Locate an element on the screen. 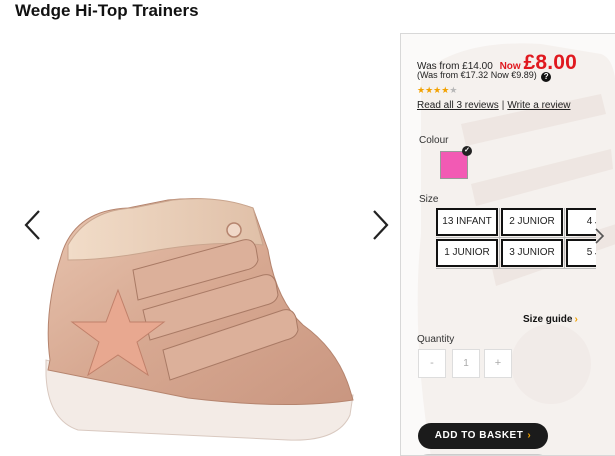  euro-price-row: (Was from €17.32 Now €9.89) ? is located at coordinates (484, 76).